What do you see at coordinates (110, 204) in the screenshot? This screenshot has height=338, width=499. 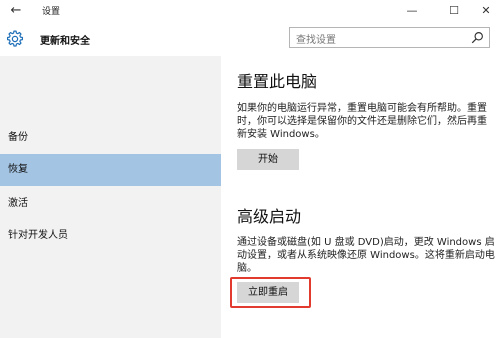 I see `sidebar-item-activation: 激活` at bounding box center [110, 204].